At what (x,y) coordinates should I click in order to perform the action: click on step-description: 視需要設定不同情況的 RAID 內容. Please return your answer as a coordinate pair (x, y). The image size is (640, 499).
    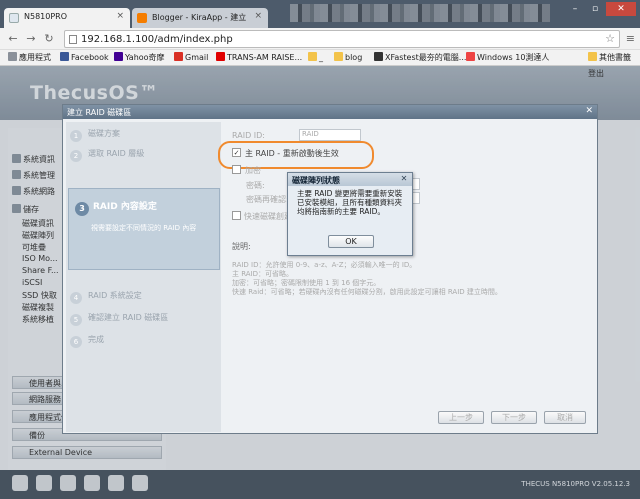
    Looking at the image, I should click on (144, 228).